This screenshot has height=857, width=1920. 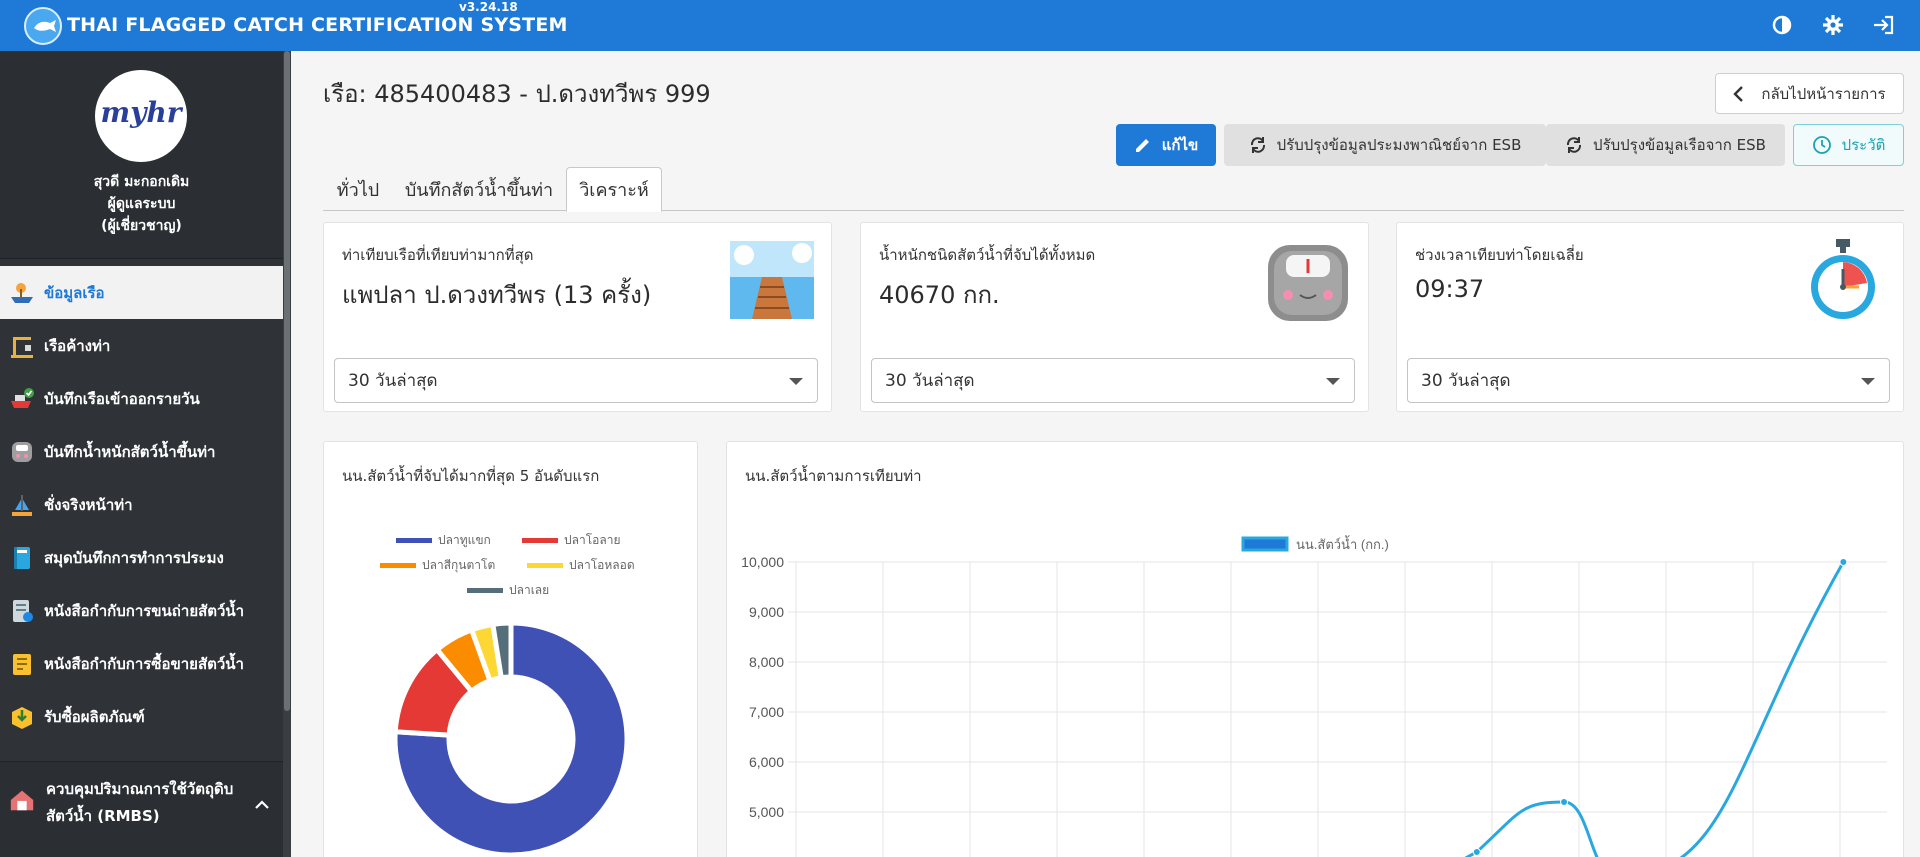 I want to click on stopwatch-icon, so click(x=1843, y=283).